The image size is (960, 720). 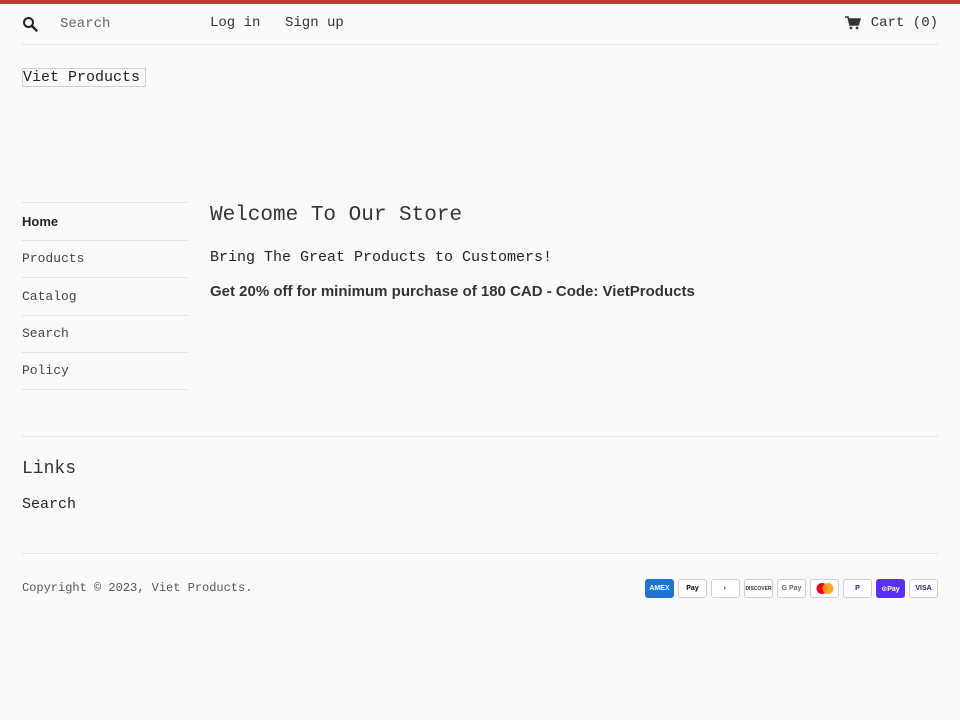 I want to click on footer-divider-bottom, so click(x=480, y=553).